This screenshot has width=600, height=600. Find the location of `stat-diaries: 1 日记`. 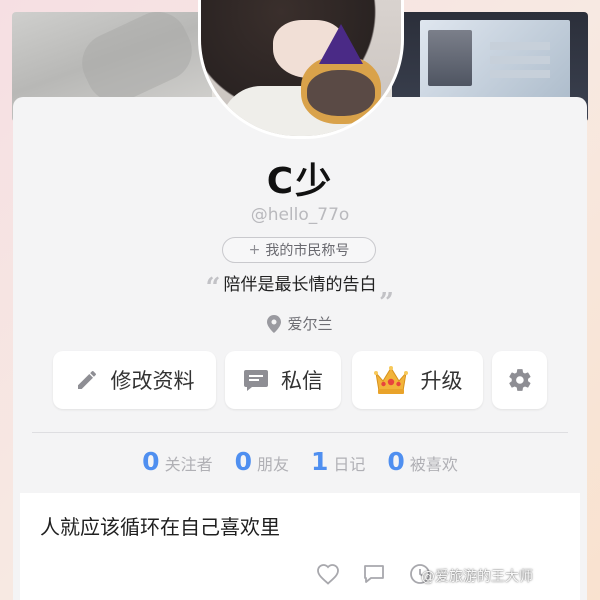

stat-diaries: 1 日记 is located at coordinates (338, 461).